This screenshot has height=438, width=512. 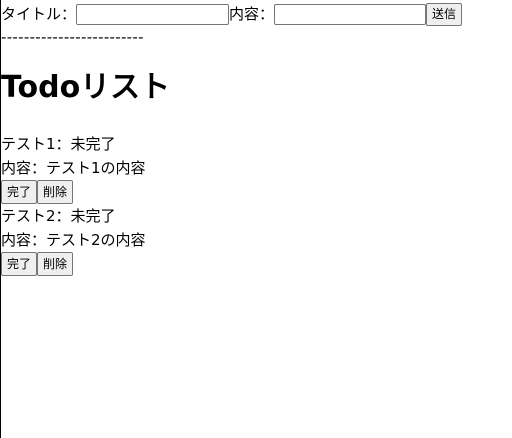 What do you see at coordinates (73, 240) in the screenshot?
I see `todo-content: 内容：テスト2の内容` at bounding box center [73, 240].